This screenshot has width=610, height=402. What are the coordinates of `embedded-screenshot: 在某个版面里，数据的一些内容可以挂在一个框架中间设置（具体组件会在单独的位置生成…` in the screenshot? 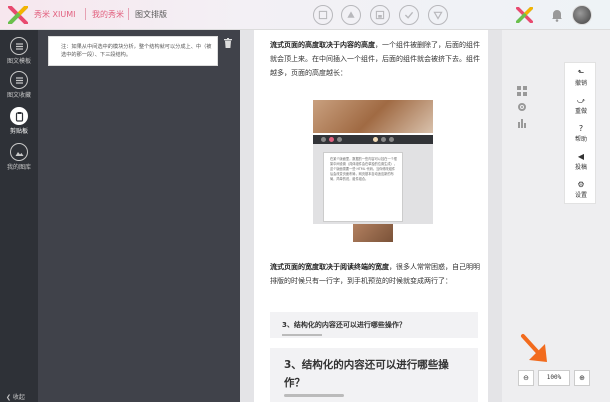 It's located at (373, 171).